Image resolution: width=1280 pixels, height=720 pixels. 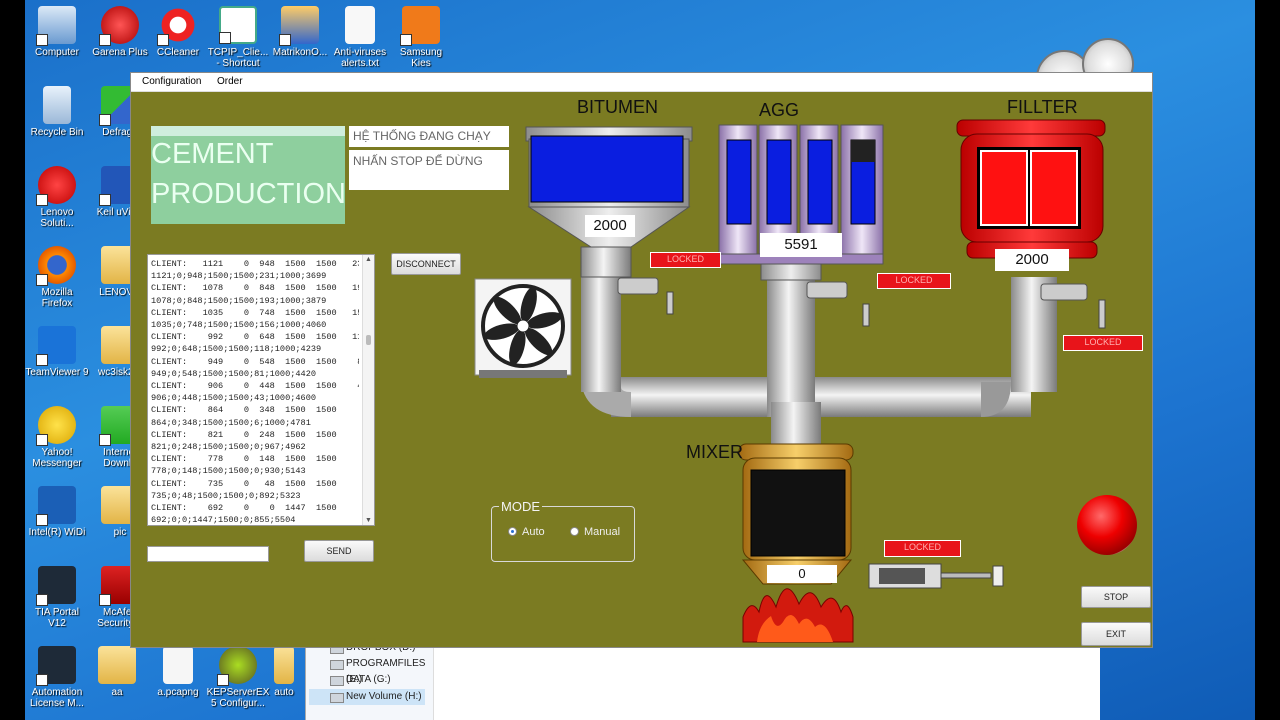 What do you see at coordinates (429, 136) in the screenshot?
I see `status-running-text: HỆ THỐNG ĐANG CHẠY` at bounding box center [429, 136].